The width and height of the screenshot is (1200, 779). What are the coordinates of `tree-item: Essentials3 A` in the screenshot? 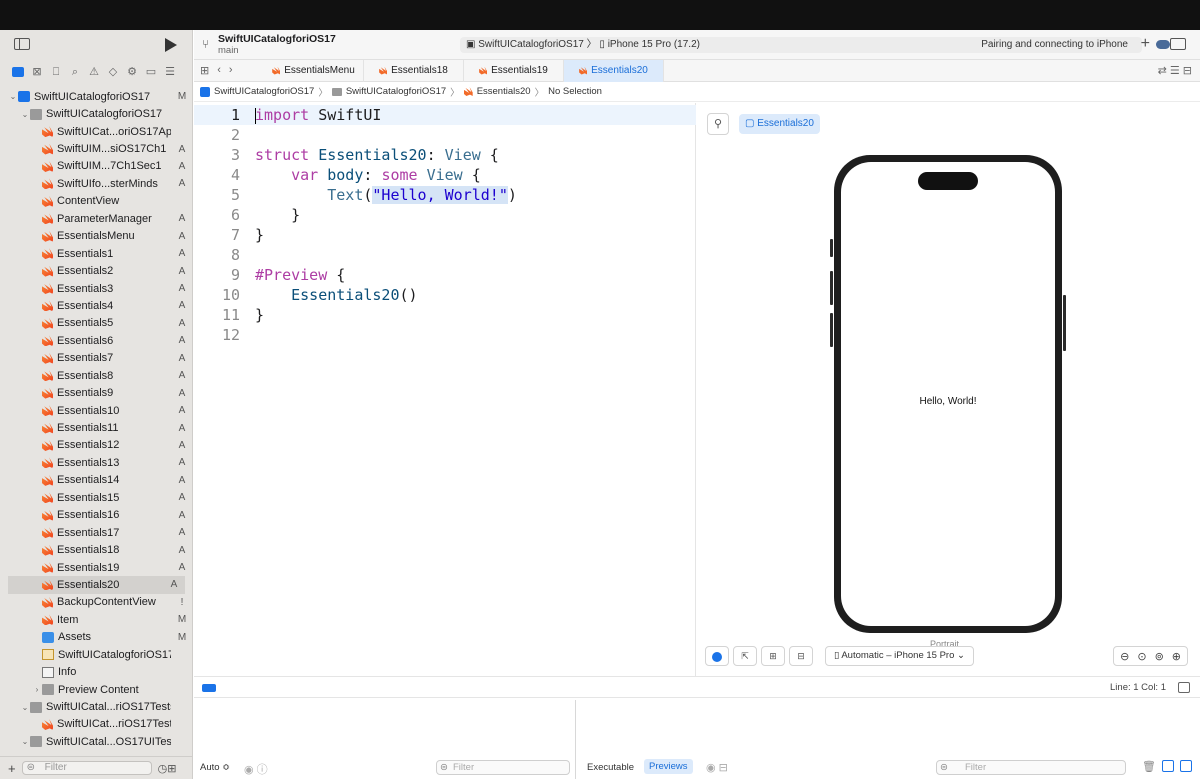 It's located at (96, 288).